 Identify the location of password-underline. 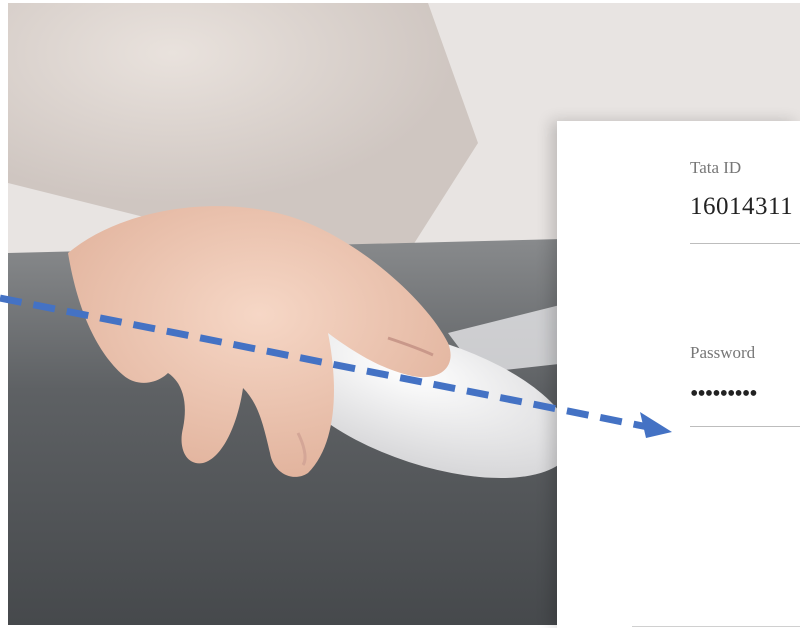
(745, 426).